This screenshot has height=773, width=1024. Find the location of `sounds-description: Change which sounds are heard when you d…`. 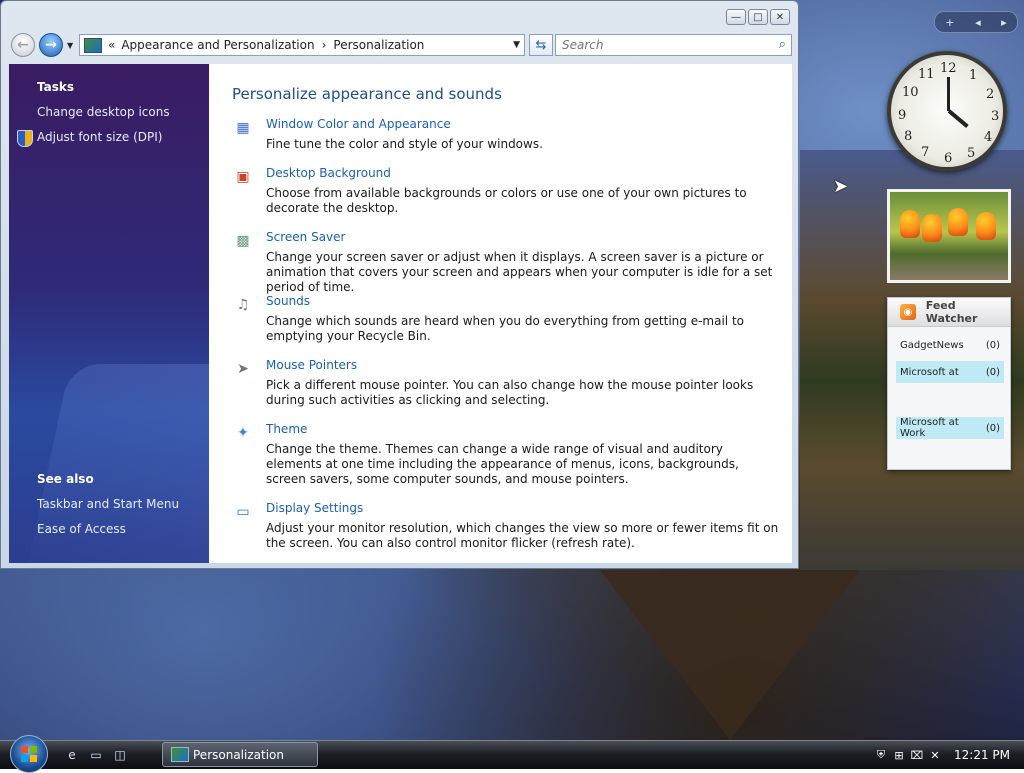

sounds-description: Change which sounds are heard when you d… is located at coordinates (505, 328).